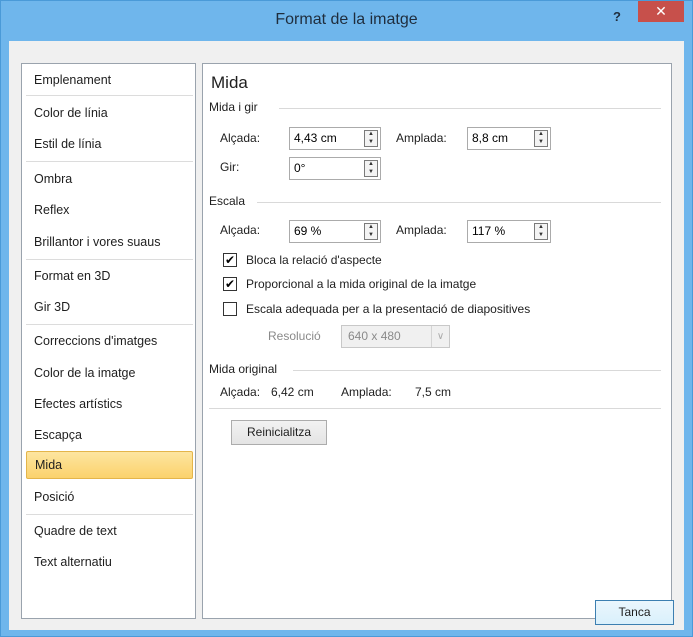 The image size is (693, 637). What do you see at coordinates (230, 167) in the screenshot?
I see `rotation-label: Gir:` at bounding box center [230, 167].